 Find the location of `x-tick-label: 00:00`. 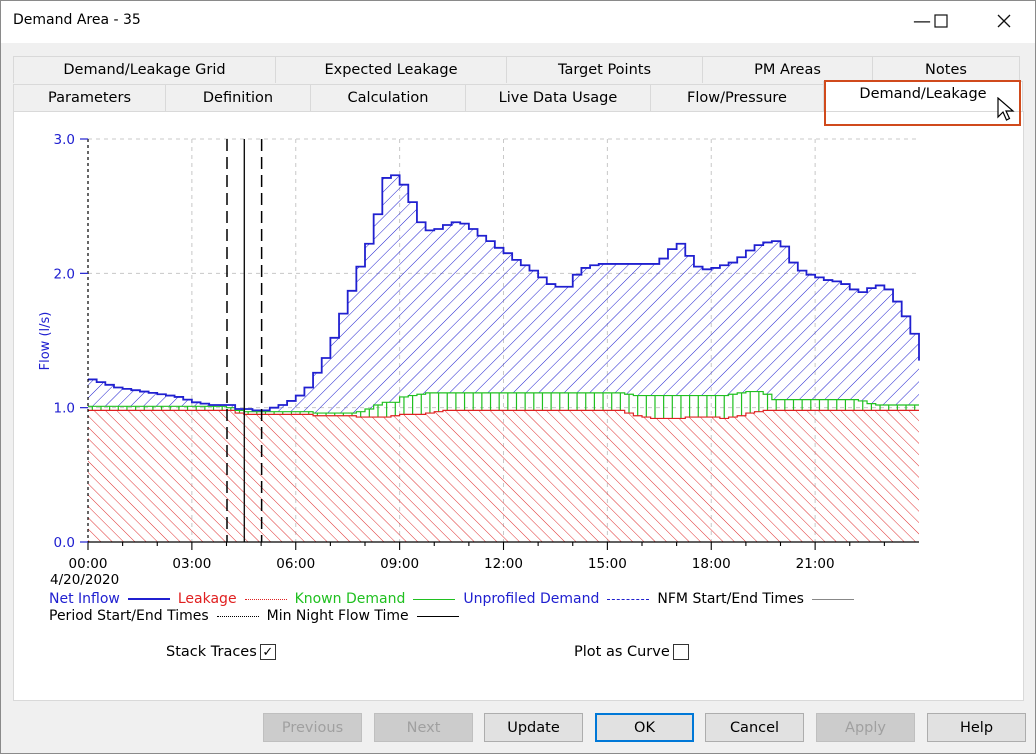

x-tick-label: 00:00 is located at coordinates (88, 564).